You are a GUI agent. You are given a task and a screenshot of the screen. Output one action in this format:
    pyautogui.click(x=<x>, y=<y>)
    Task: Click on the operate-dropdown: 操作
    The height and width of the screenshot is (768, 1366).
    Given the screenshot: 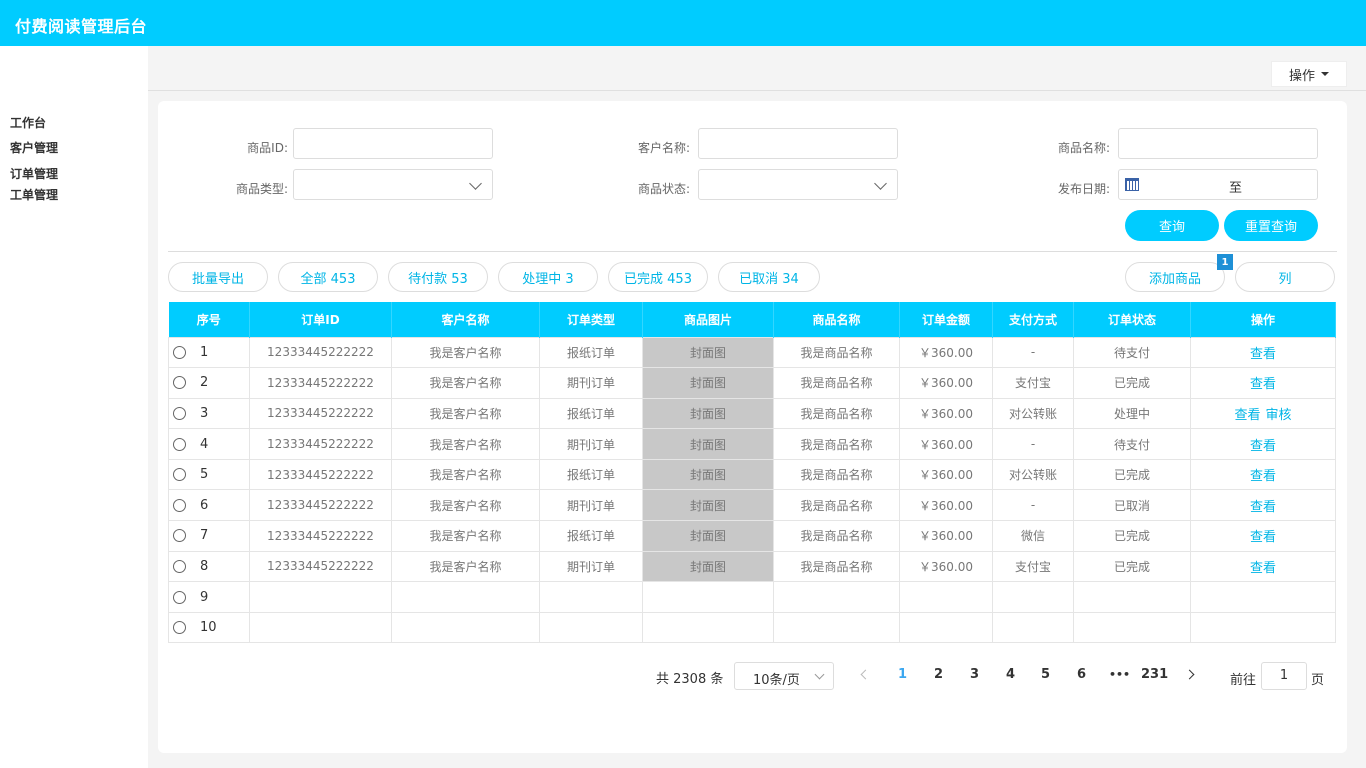 What is the action you would take?
    pyautogui.click(x=1309, y=74)
    